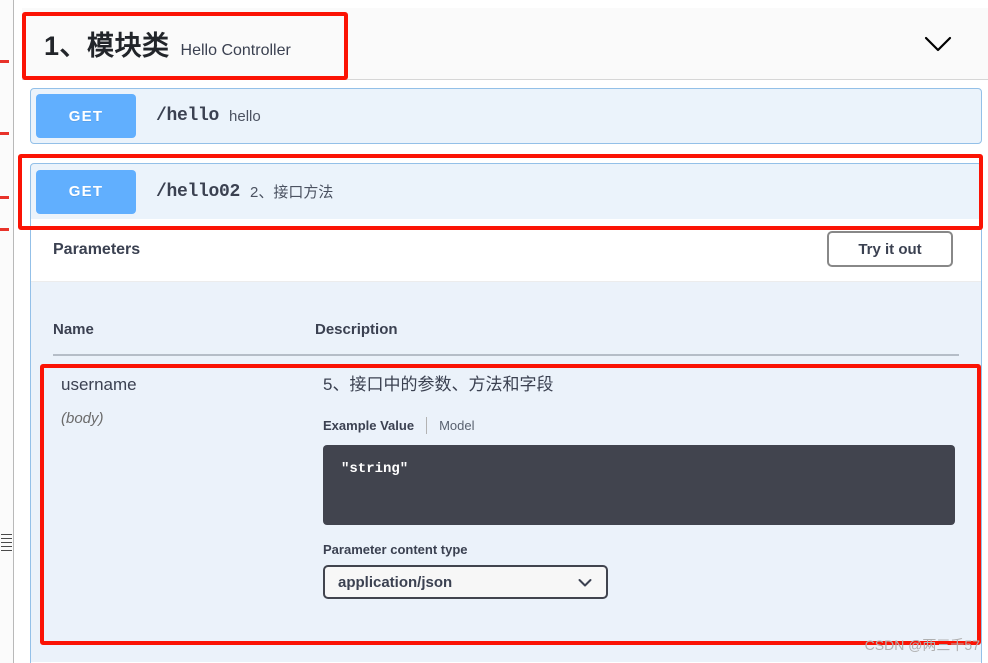 The image size is (988, 663). Describe the element at coordinates (235, 50) in the screenshot. I see `tag-description: Hello Controller` at that location.